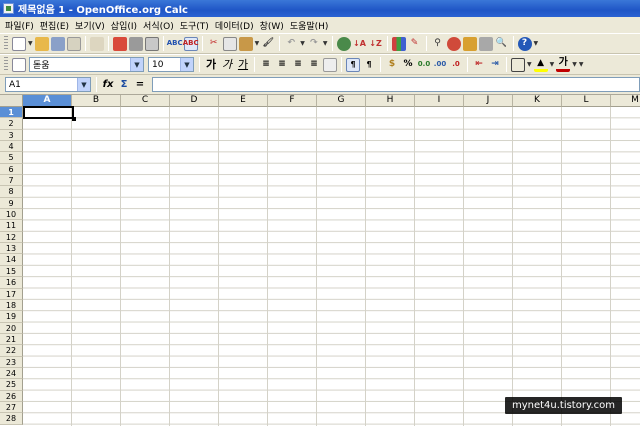 Image resolution: width=640 pixels, height=426 pixels. I want to click on help-icon: ?, so click(524, 43).